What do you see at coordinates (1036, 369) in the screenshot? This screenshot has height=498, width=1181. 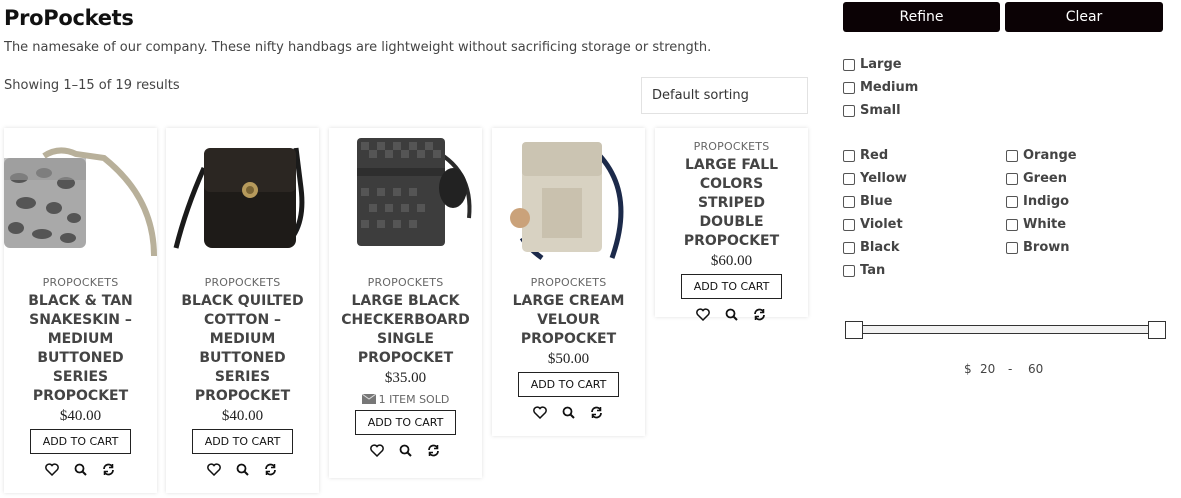 I see `price-max-value: 60` at bounding box center [1036, 369].